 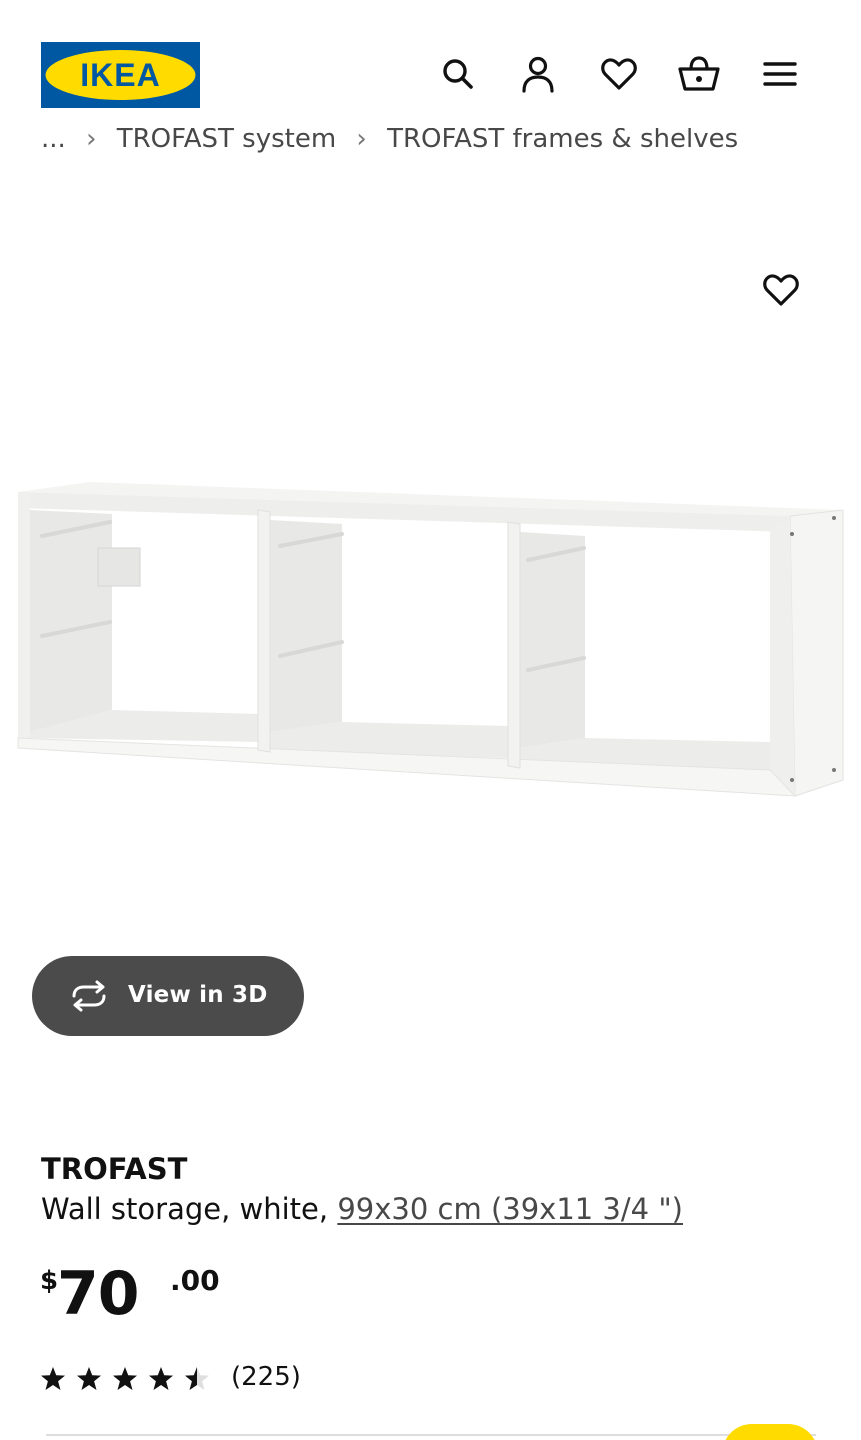 What do you see at coordinates (226, 139) in the screenshot?
I see `breadcrumb-item-system: TROFAST system` at bounding box center [226, 139].